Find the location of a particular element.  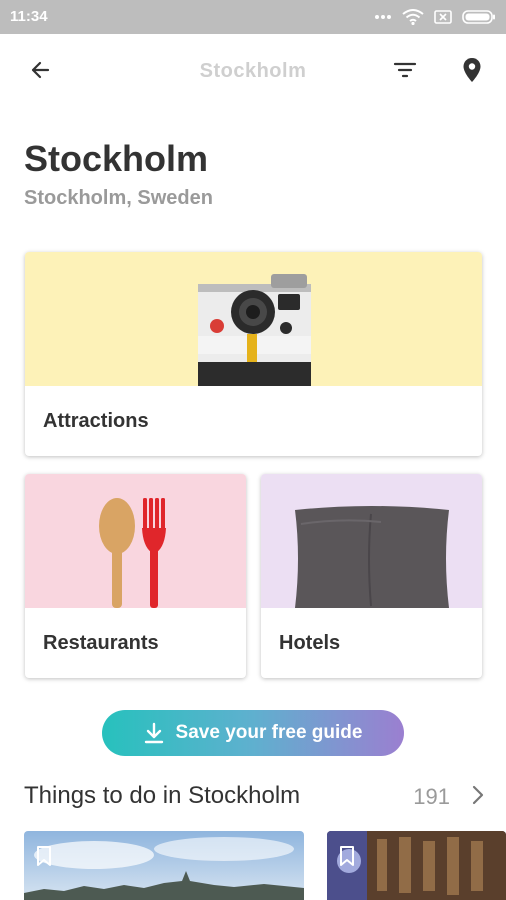

save-guide-button: Save your free guide is located at coordinates (253, 733).